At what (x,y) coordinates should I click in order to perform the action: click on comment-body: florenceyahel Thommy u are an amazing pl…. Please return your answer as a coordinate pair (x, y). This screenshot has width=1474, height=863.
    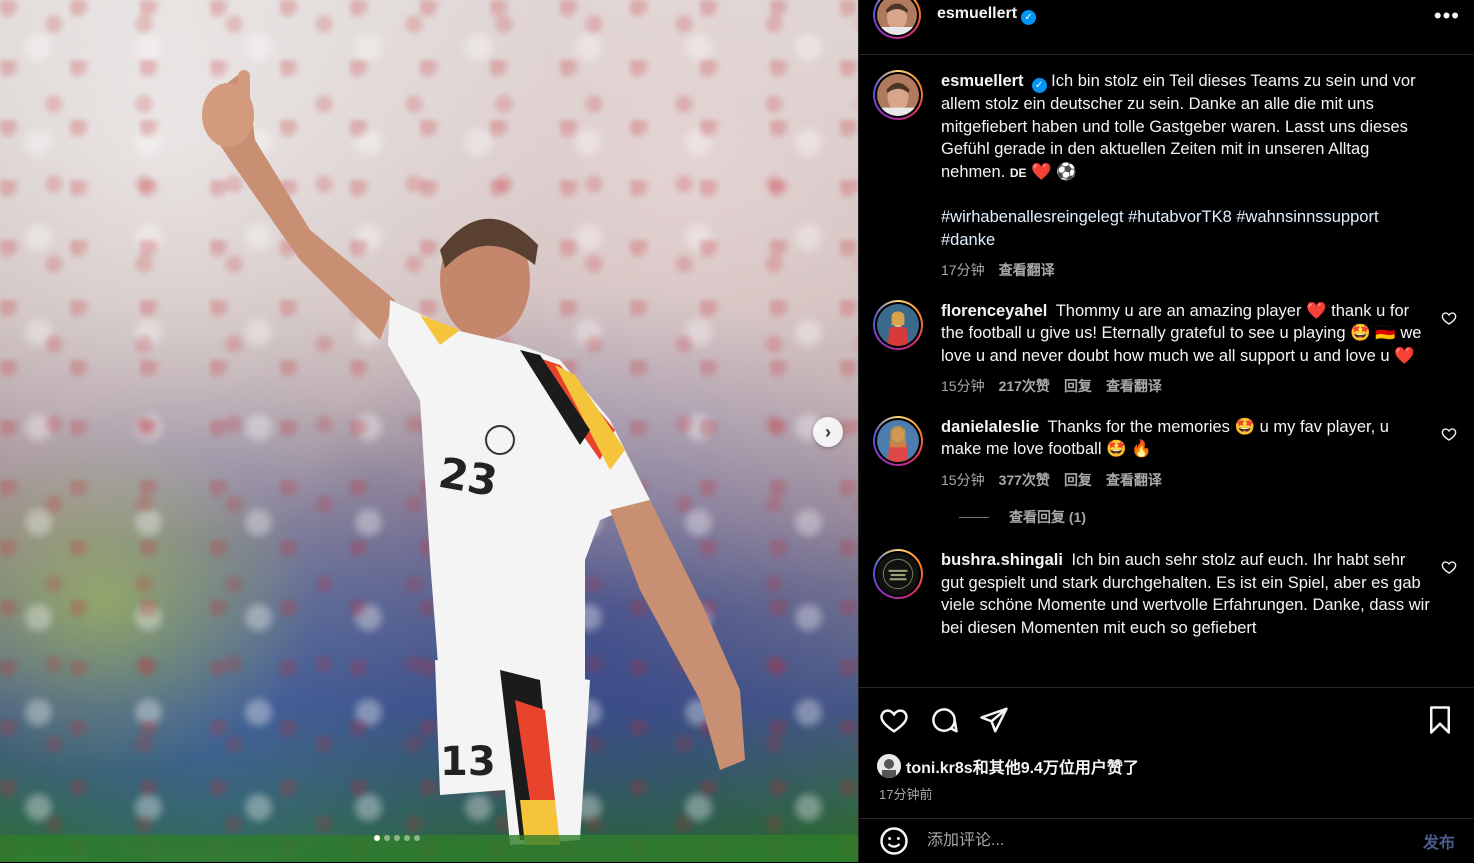
    Looking at the image, I should click on (1186, 349).